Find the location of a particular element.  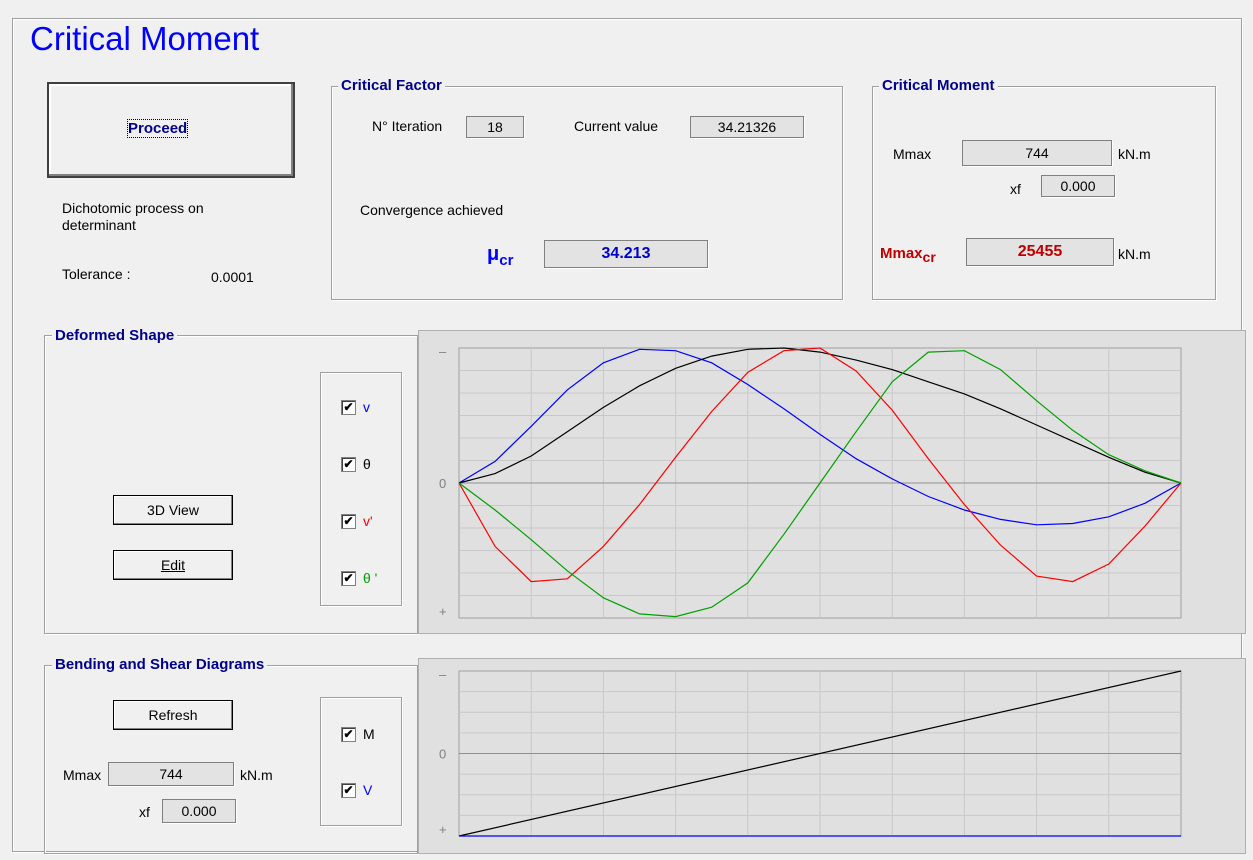

mmax-cr-label: Mmaxcr is located at coordinates (908, 255).